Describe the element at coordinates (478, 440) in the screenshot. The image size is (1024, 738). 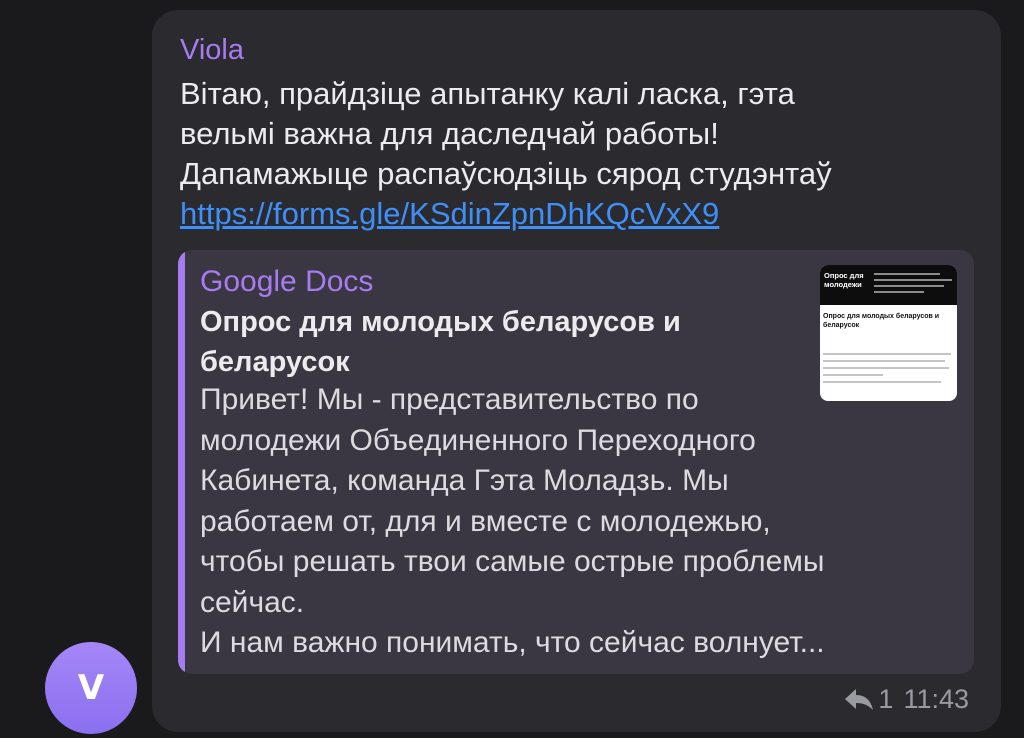
I see `preview-description-line: молодежи Объединенного Переходного` at that location.